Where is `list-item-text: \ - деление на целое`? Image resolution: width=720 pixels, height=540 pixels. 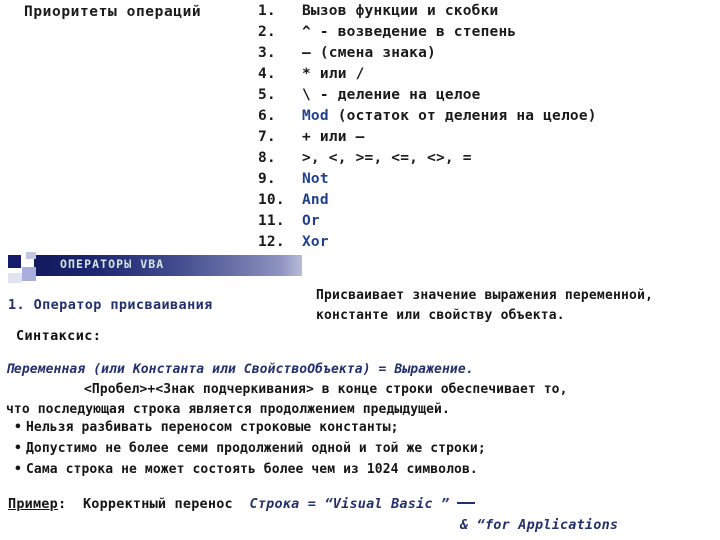
list-item-text: \ - деление на целое is located at coordinates (391, 95).